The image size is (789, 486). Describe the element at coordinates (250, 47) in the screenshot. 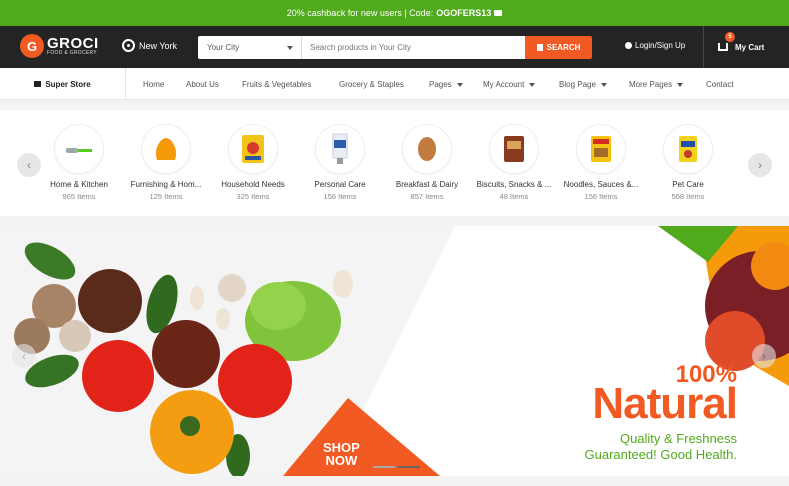

I see `city-select: Your City` at that location.